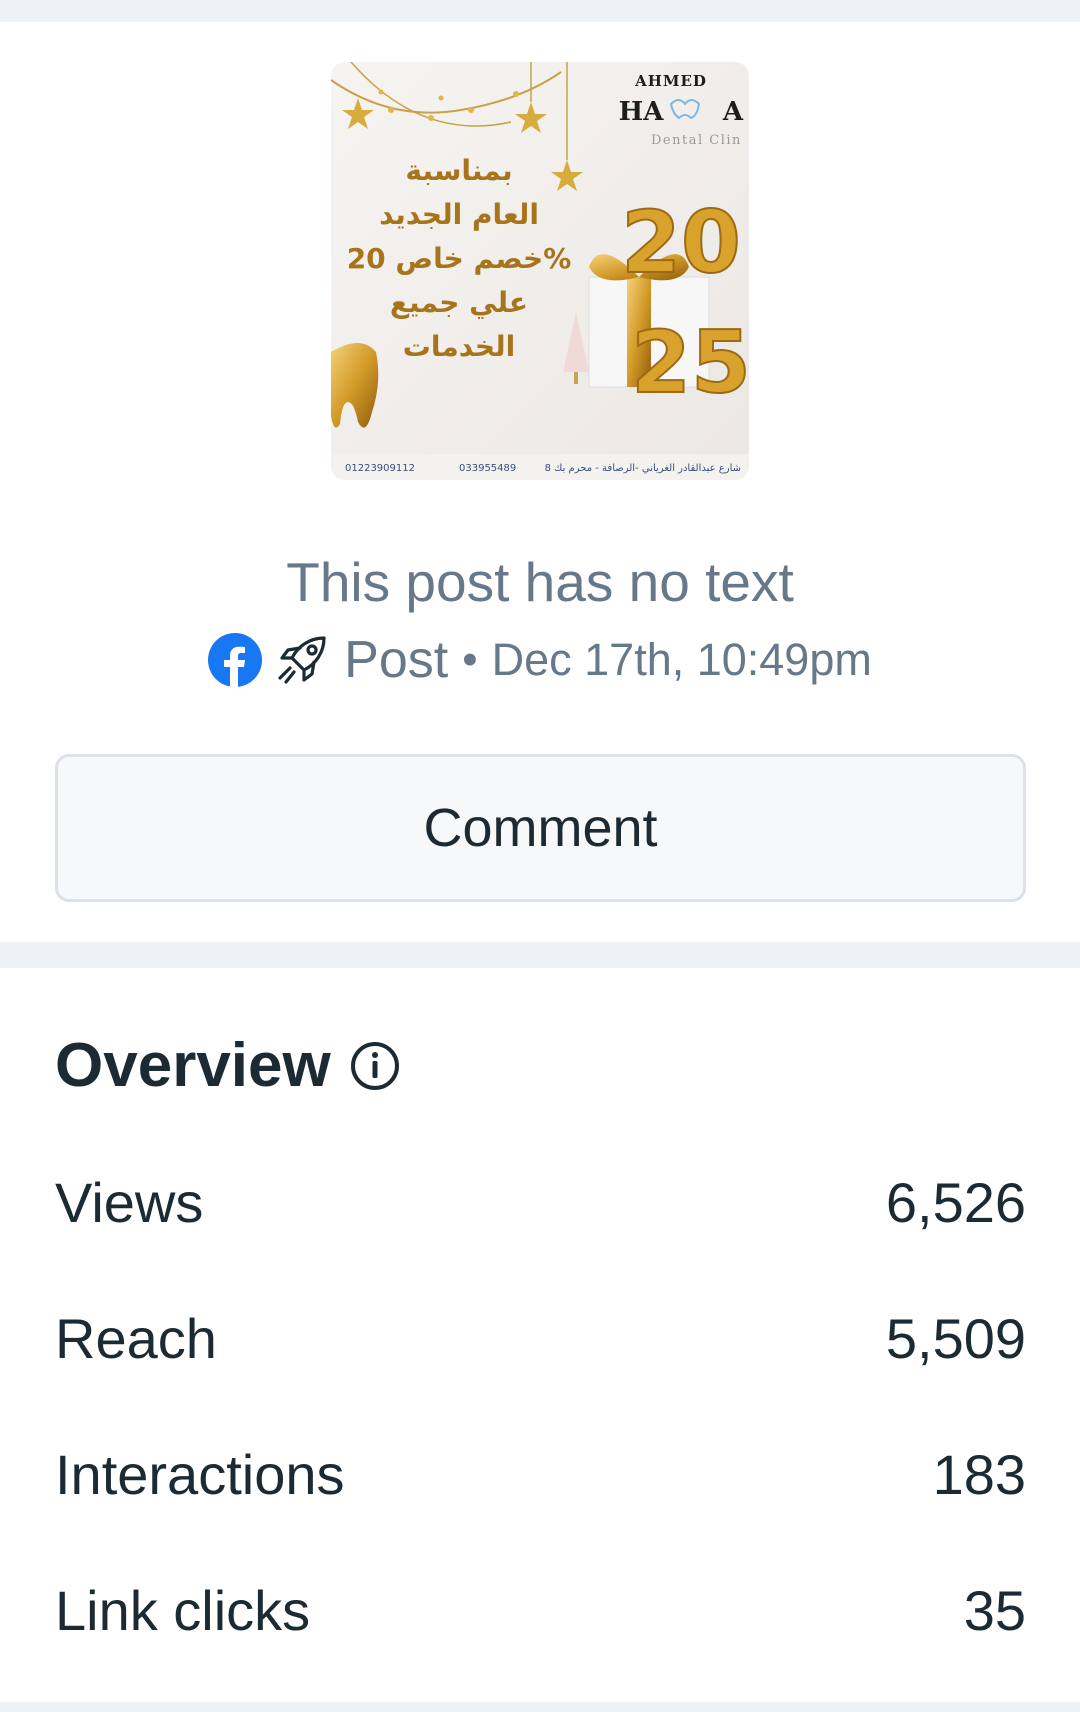 The width and height of the screenshot is (1080, 1712). What do you see at coordinates (681, 243) in the screenshot?
I see `image-year-top: 20` at bounding box center [681, 243].